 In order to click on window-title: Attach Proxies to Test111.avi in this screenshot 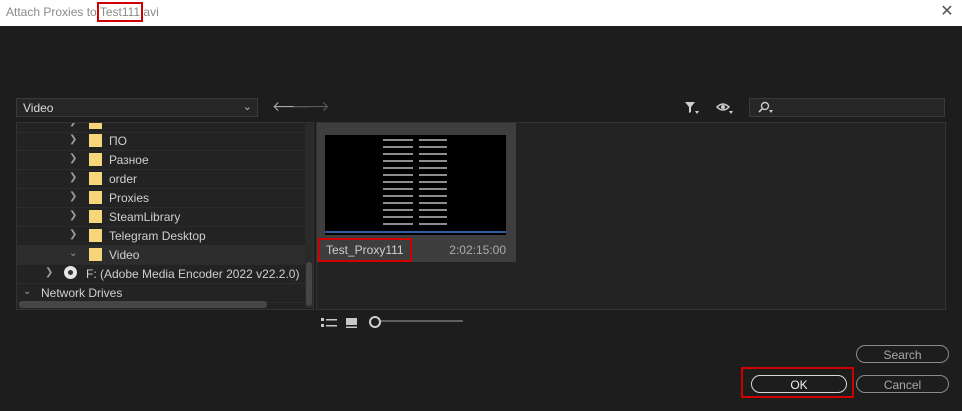, I will do `click(82, 12)`.